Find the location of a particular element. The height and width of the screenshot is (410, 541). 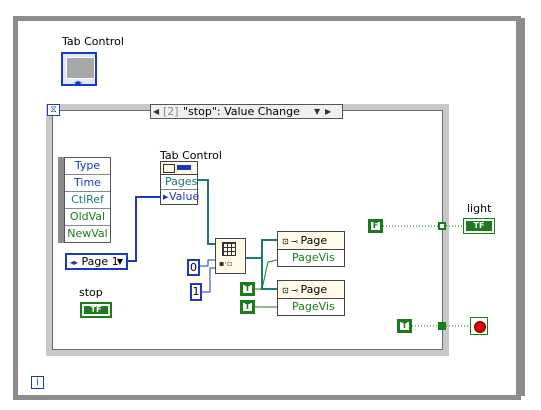

wire-true-a-to-pagevis is located at coordinates (266, 274).